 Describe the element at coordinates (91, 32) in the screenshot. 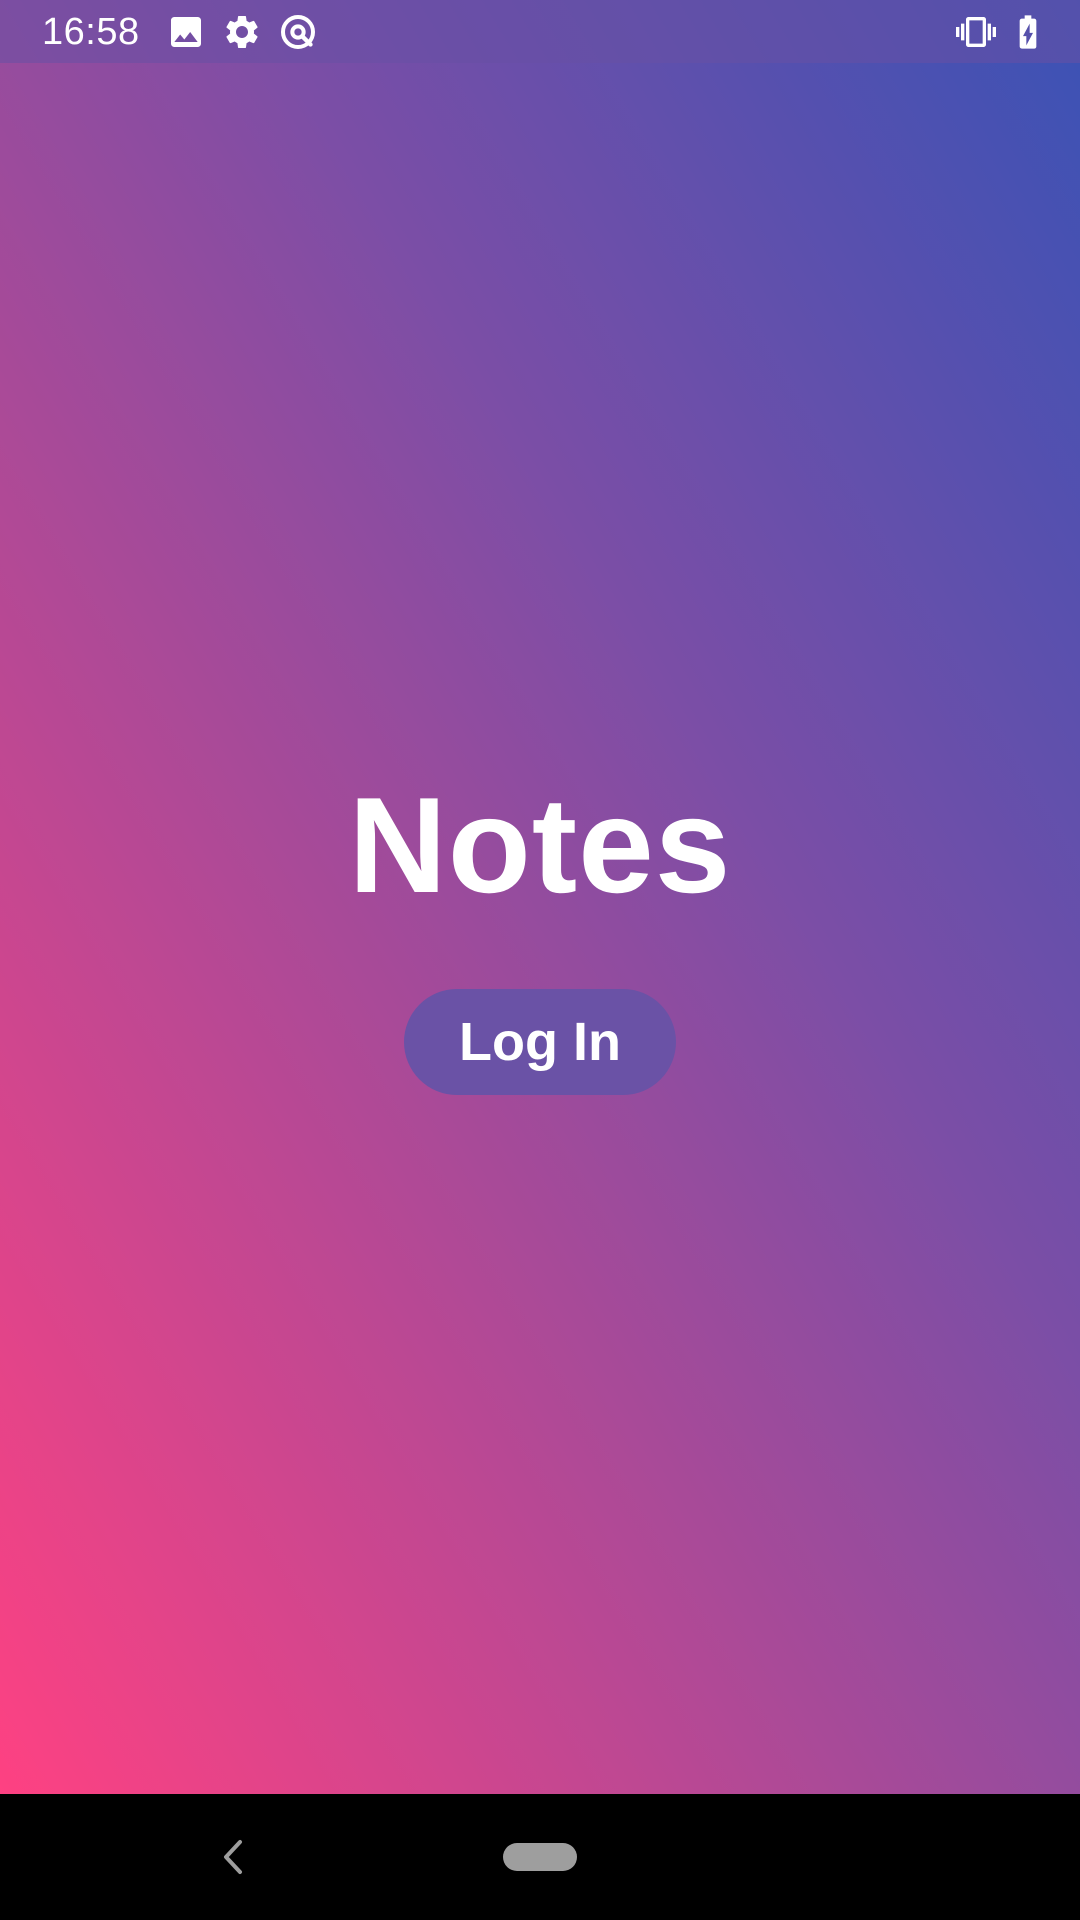

I see `status-time: 16:58` at that location.